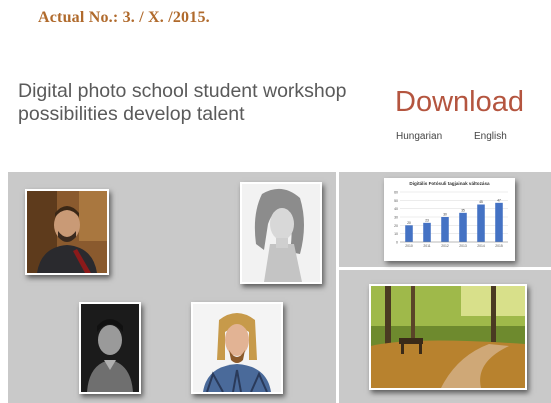  I want to click on download-title: Download, so click(459, 102).